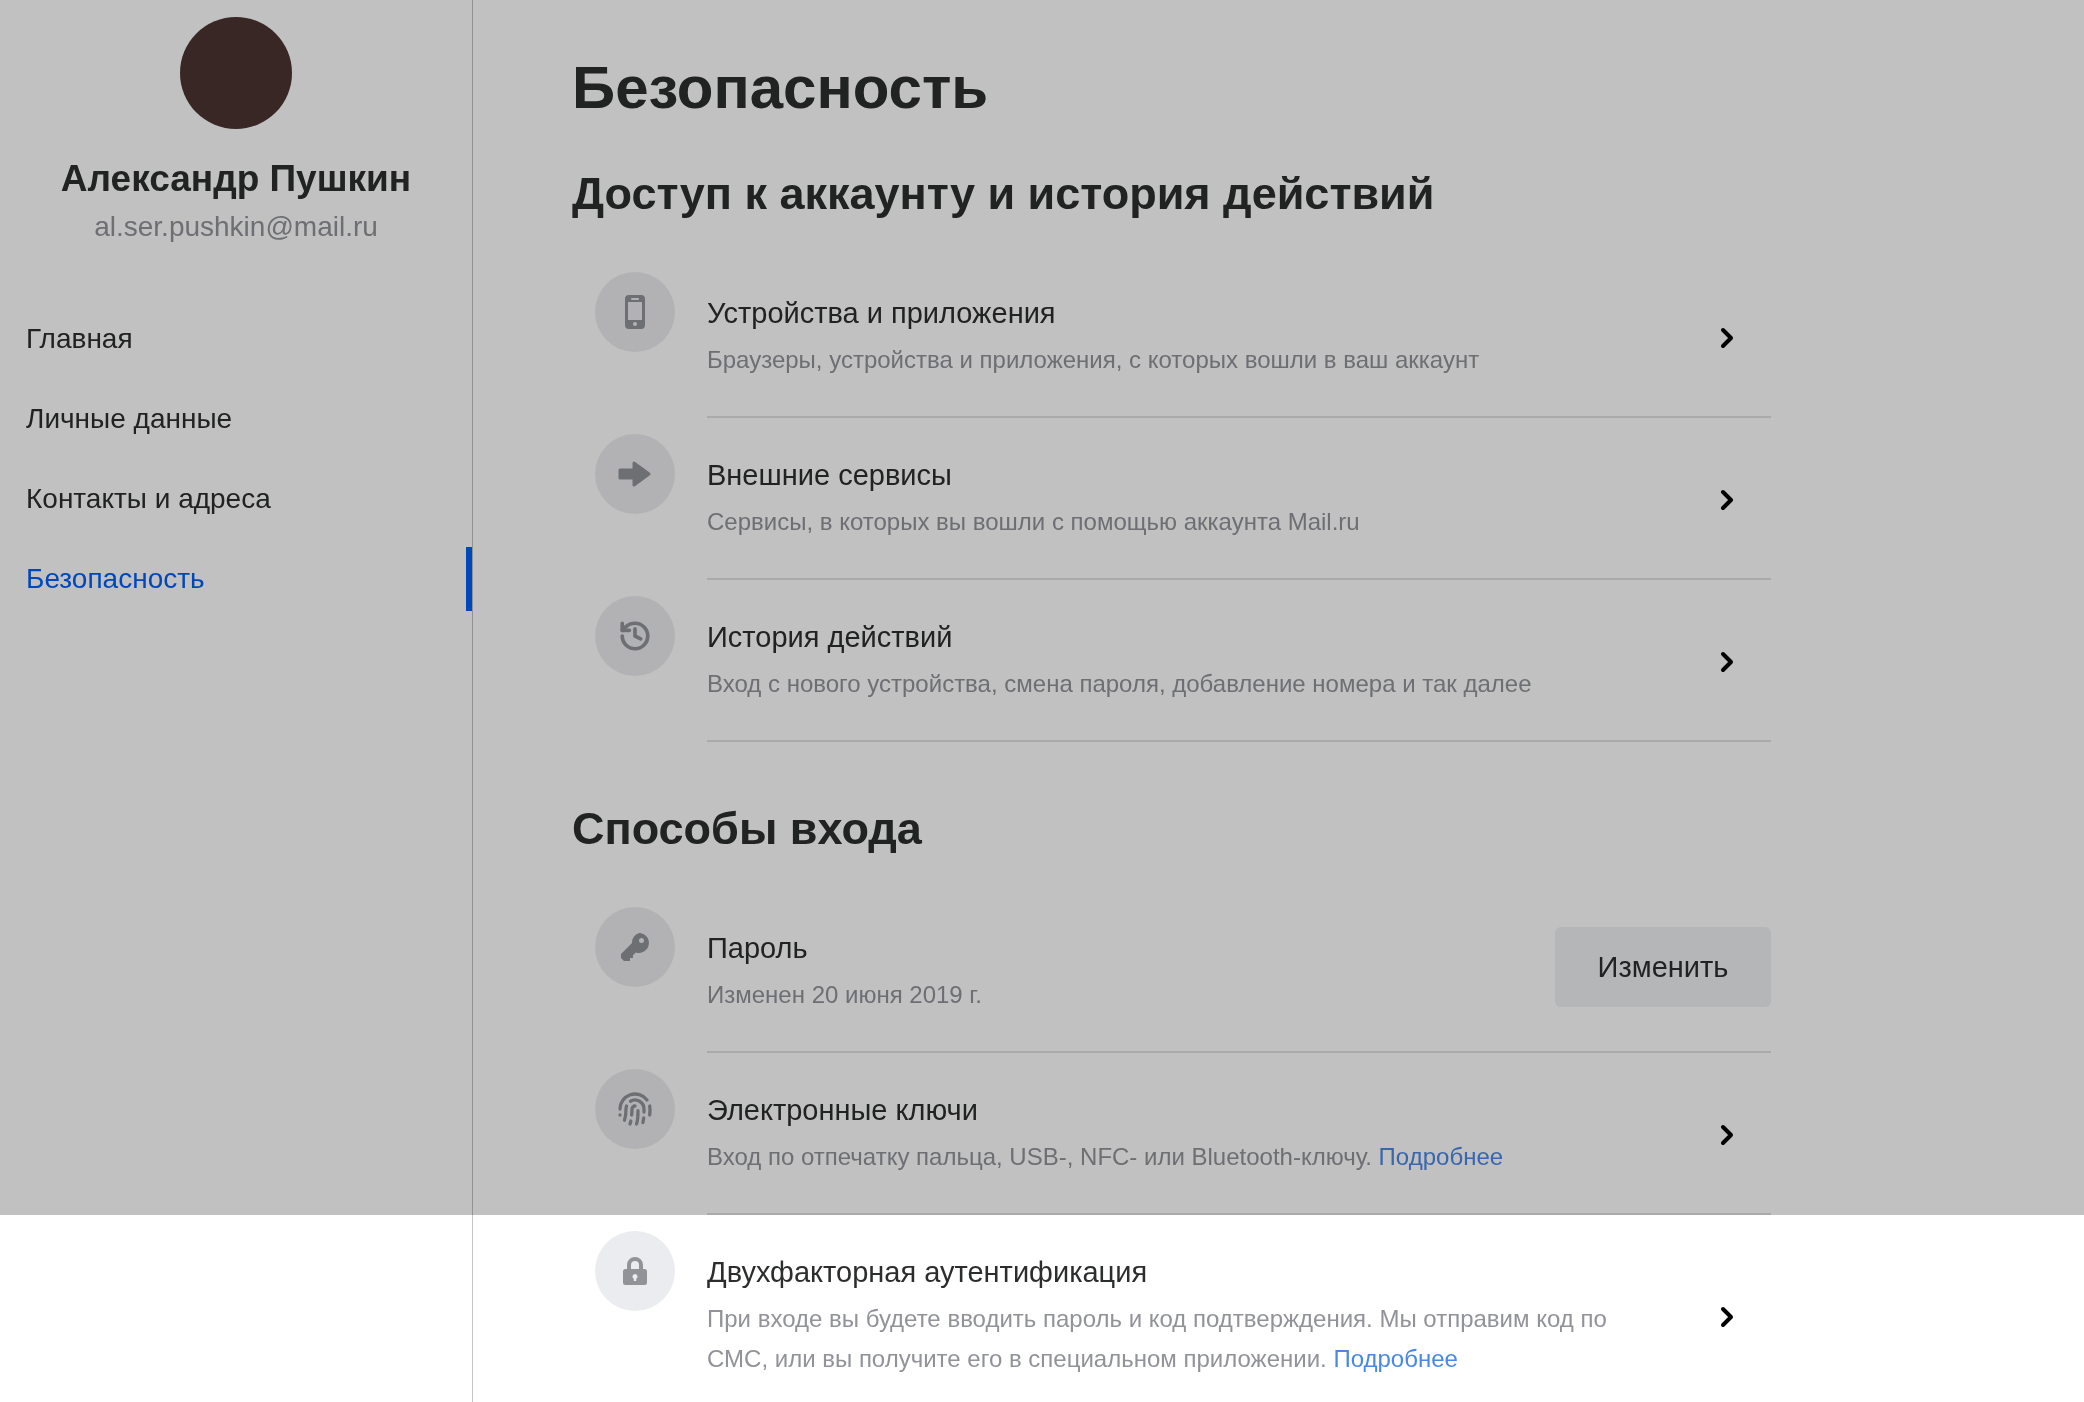 Image resolution: width=2084 pixels, height=1402 pixels. What do you see at coordinates (882, 313) in the screenshot?
I see `row-title: Устройства и приложения` at bounding box center [882, 313].